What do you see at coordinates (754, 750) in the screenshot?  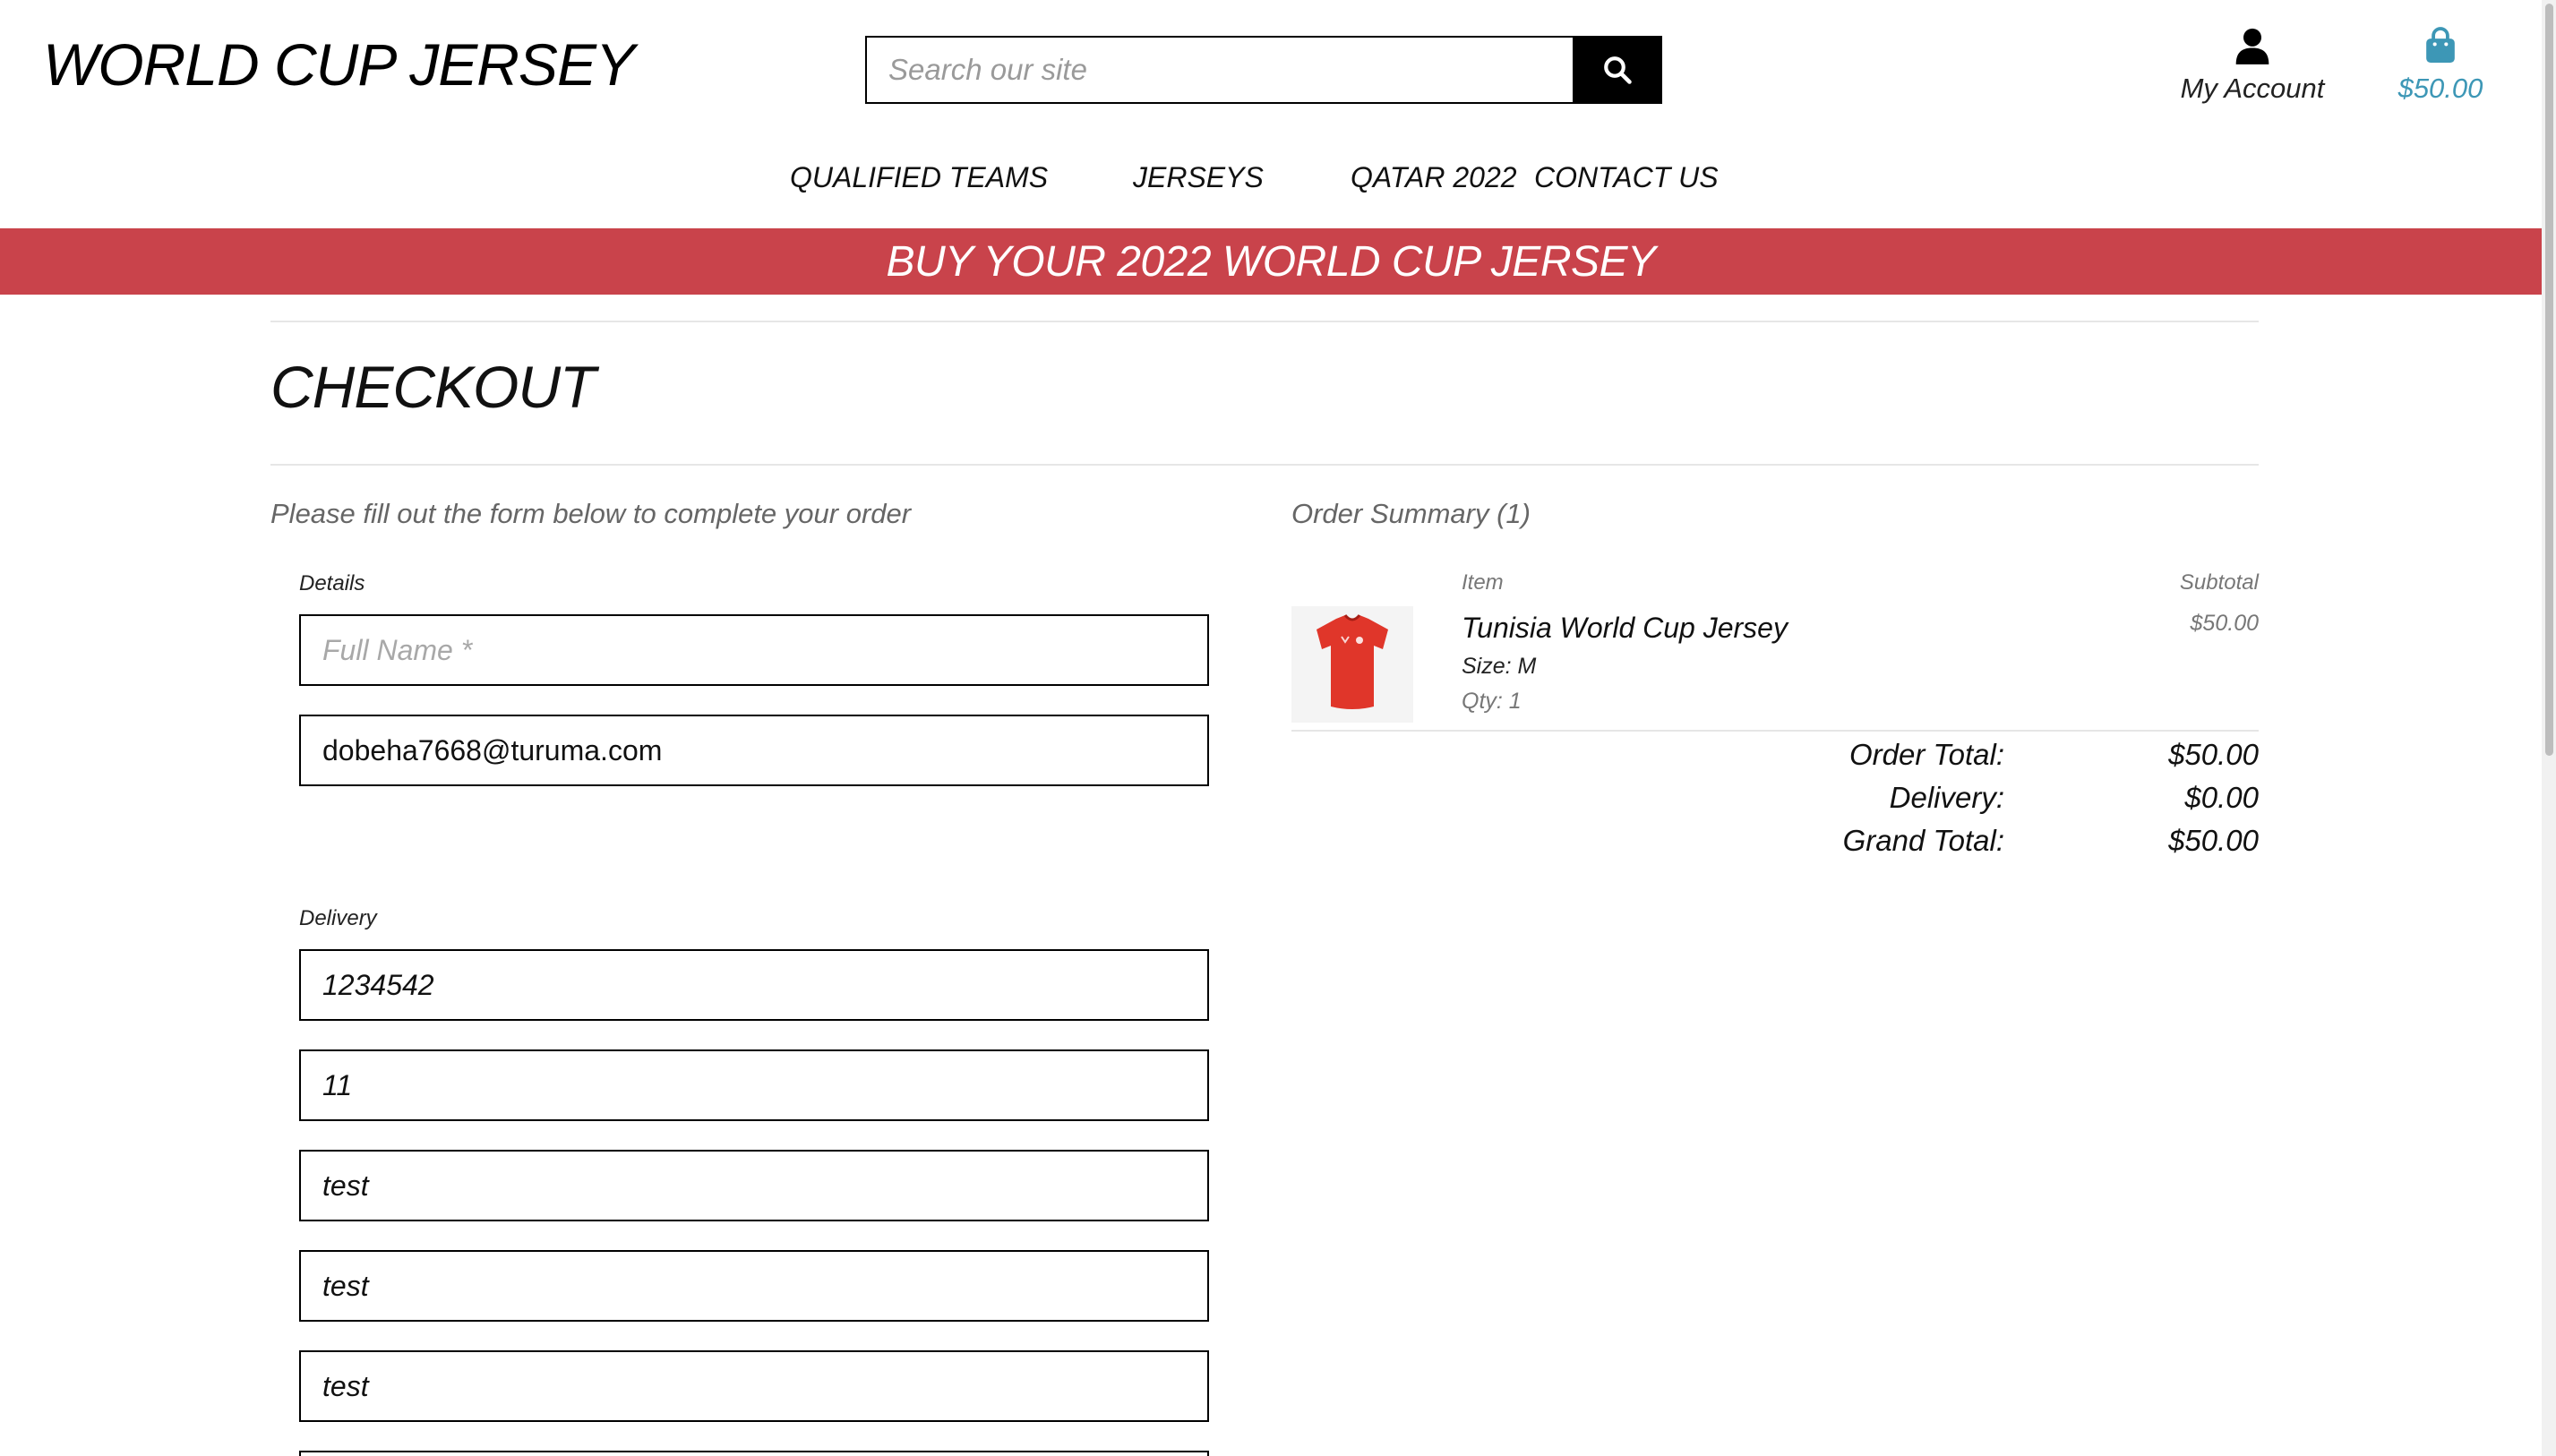 I see `email-field` at bounding box center [754, 750].